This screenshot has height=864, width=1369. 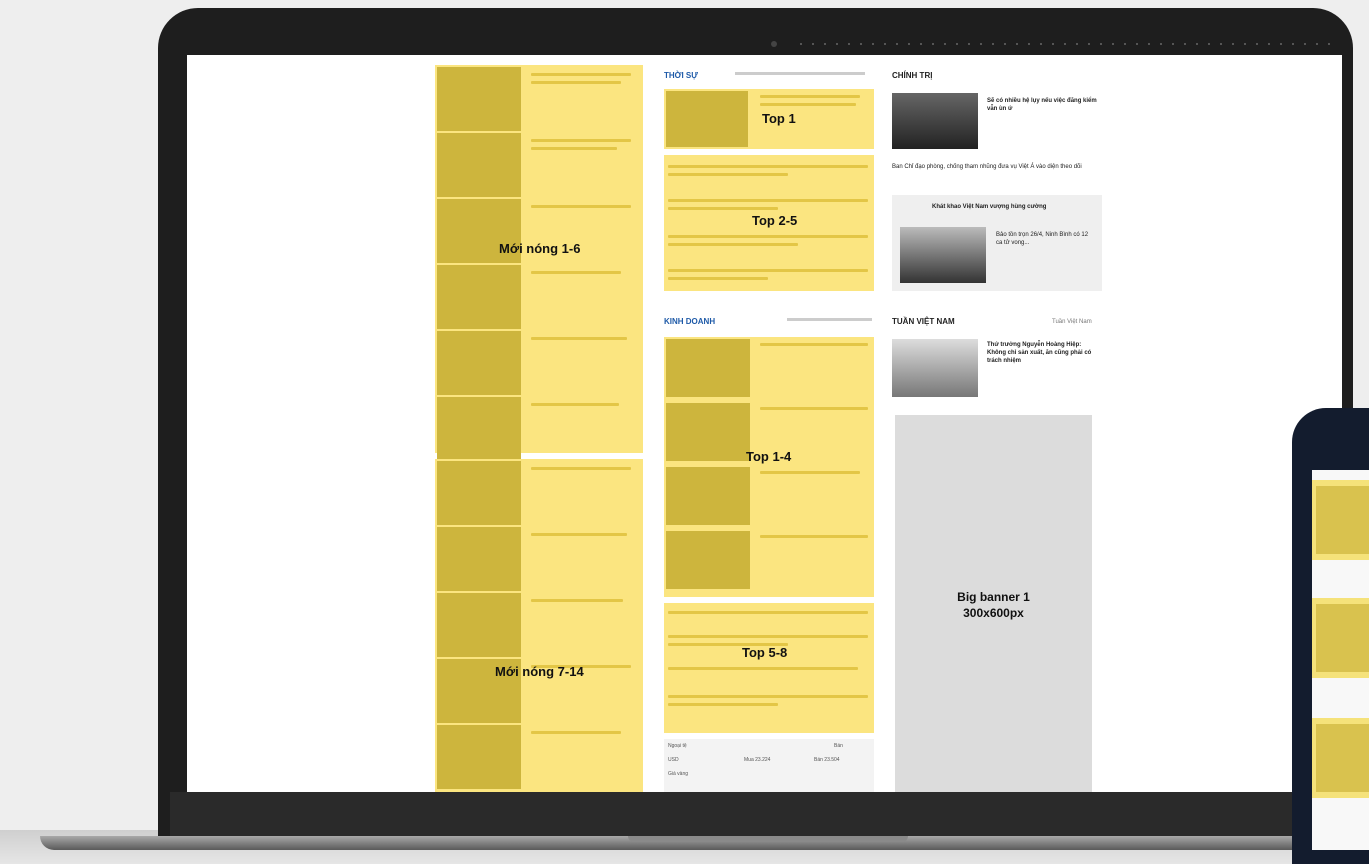 I want to click on top1-block: Top 1, so click(x=769, y=119).